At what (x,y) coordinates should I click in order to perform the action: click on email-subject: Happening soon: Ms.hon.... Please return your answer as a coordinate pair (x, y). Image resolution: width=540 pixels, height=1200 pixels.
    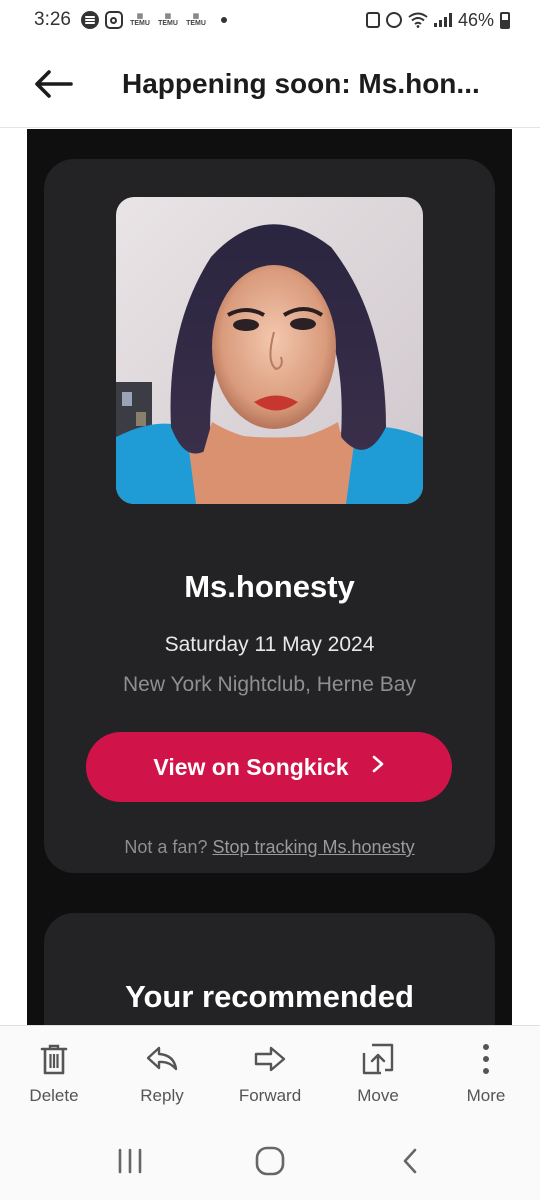
    Looking at the image, I should click on (301, 83).